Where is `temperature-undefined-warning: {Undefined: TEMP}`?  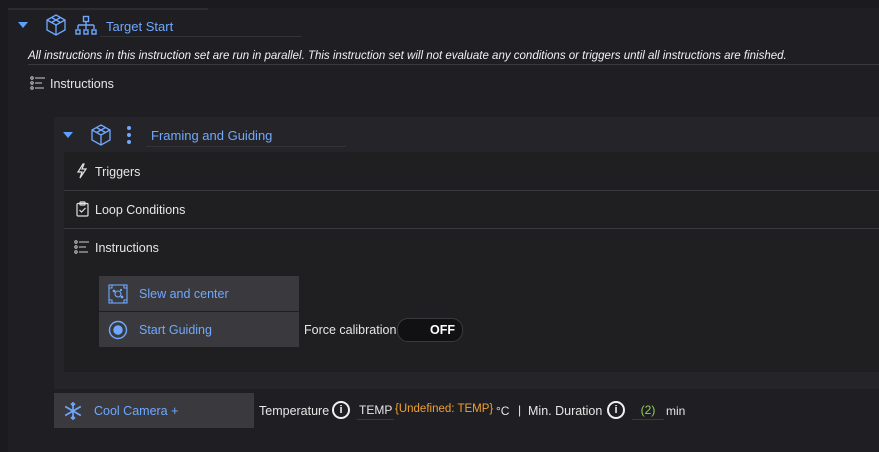
temperature-undefined-warning: {Undefined: TEMP} is located at coordinates (444, 409).